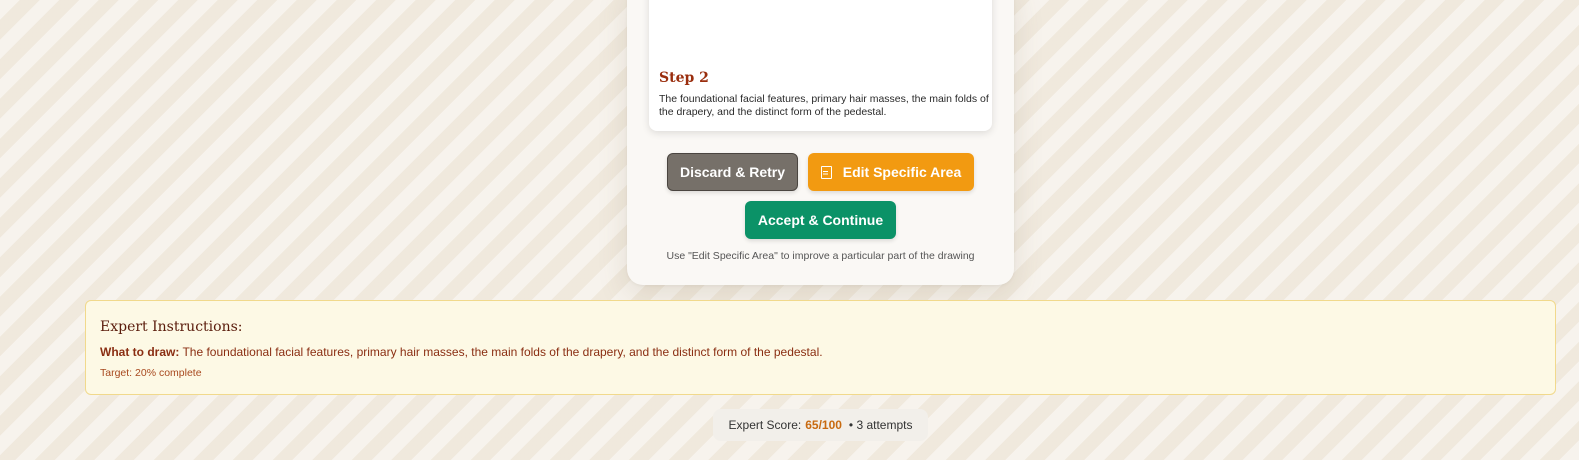 This screenshot has width=1579, height=460. I want to click on expert-score-badge: Expert Score: 65/100 • 3 attempts, so click(820, 425).